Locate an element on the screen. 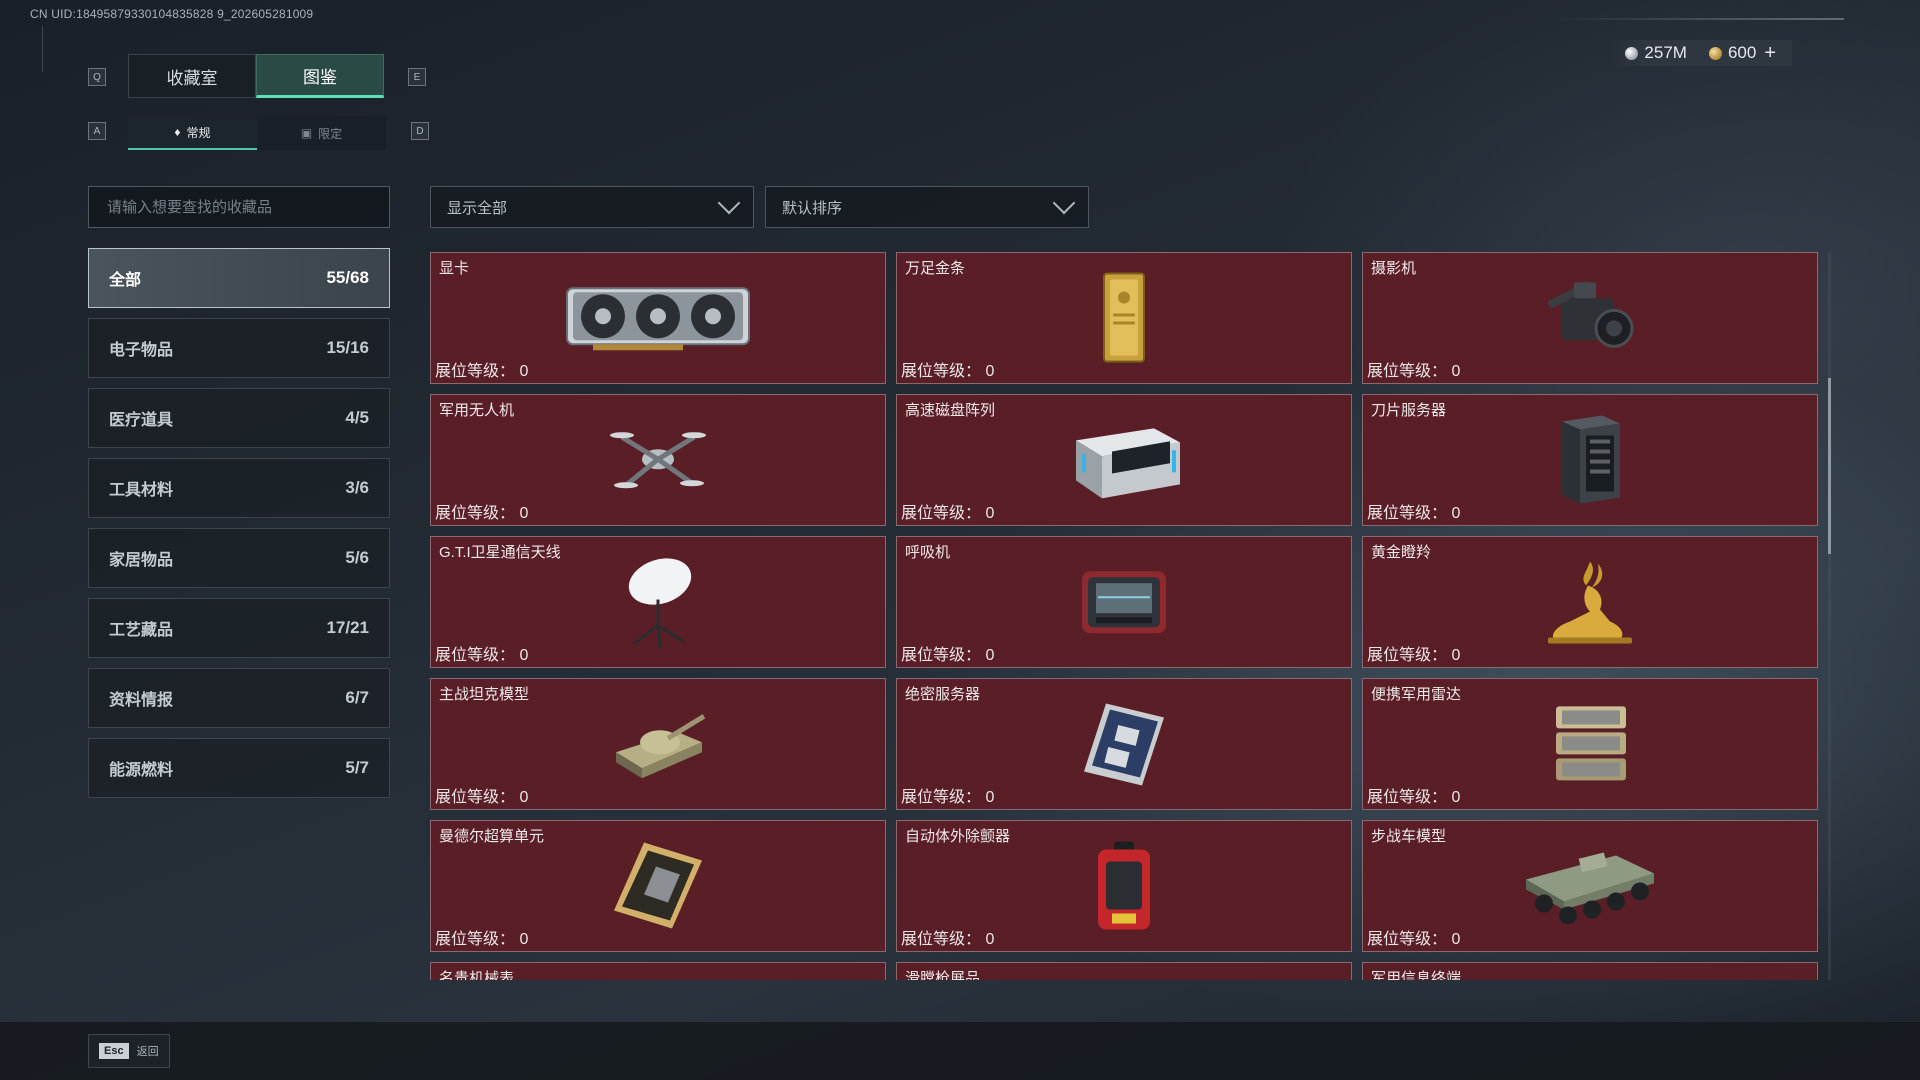 Image resolution: width=1920 pixels, height=1080 pixels. item-card: 万足金条 展位等级： 0 is located at coordinates (1124, 318).